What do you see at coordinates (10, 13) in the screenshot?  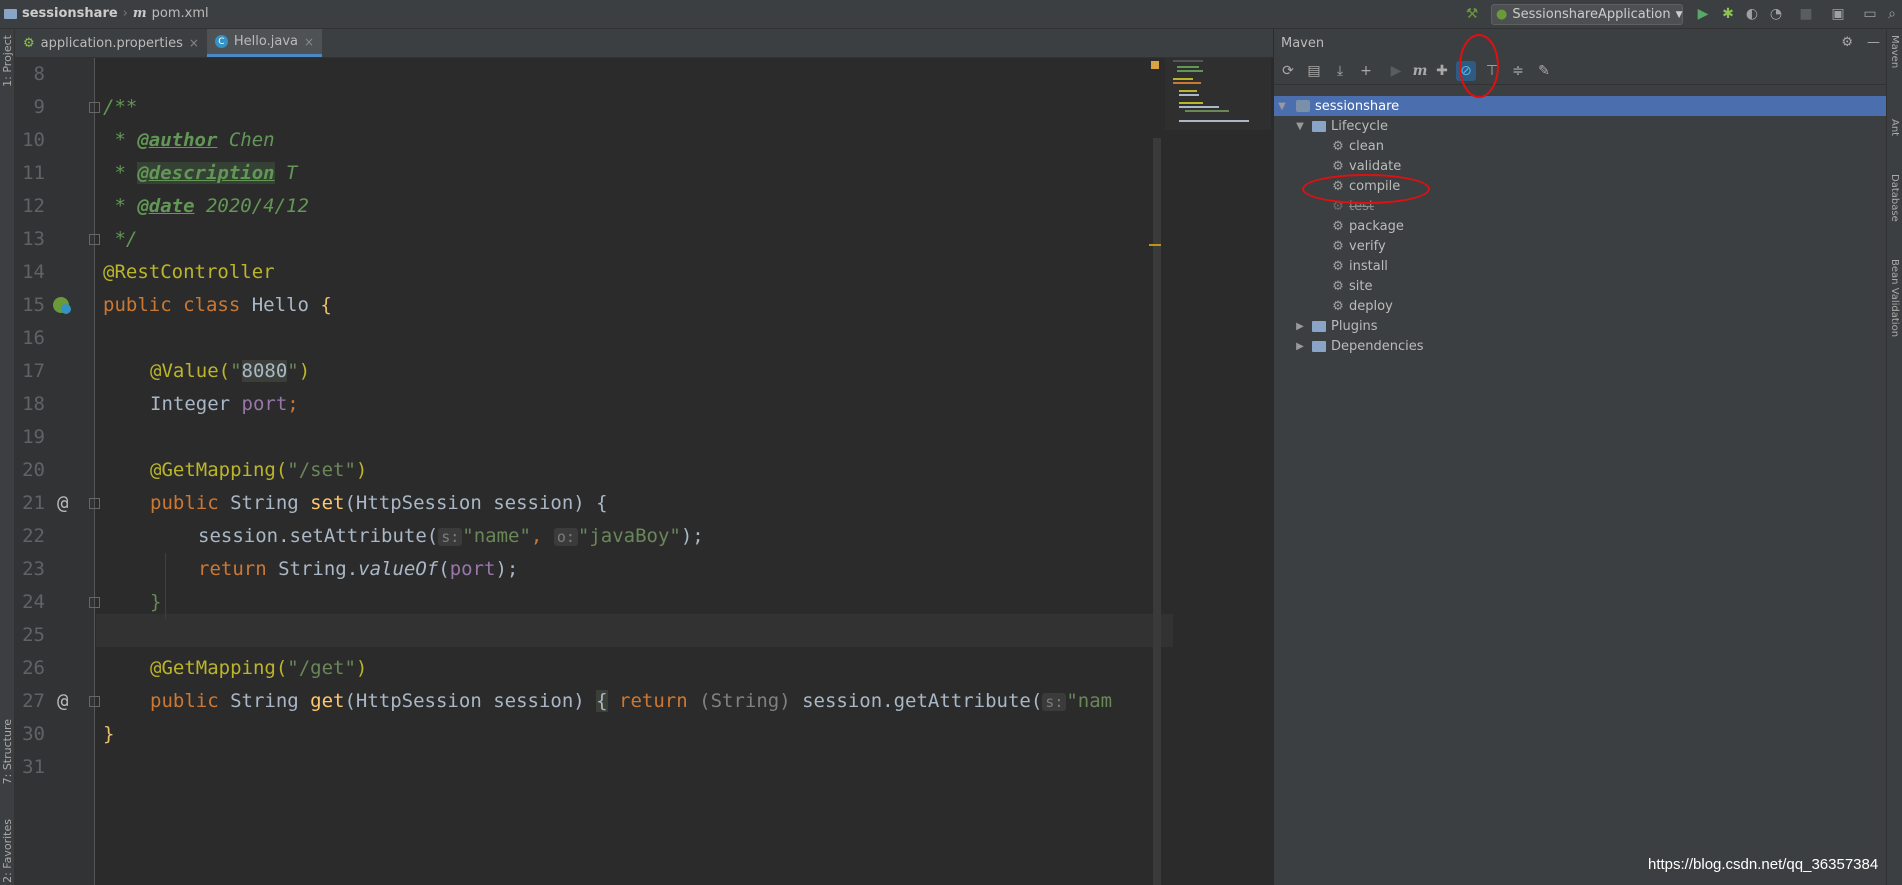 I see `project-folder-icon` at bounding box center [10, 13].